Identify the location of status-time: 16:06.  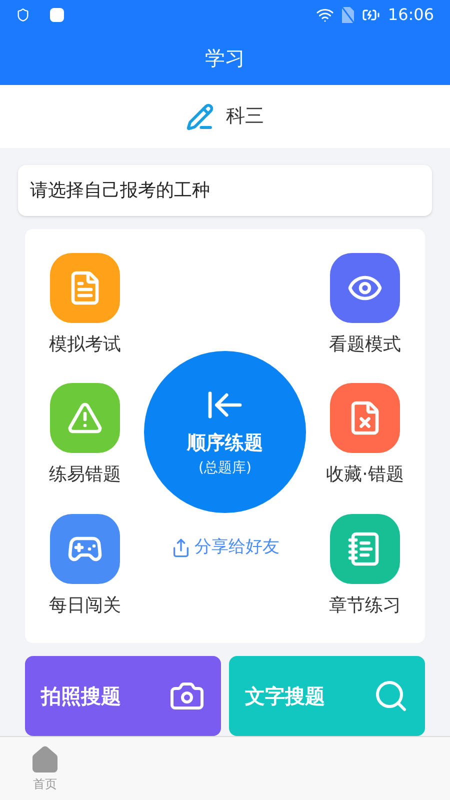
(411, 15).